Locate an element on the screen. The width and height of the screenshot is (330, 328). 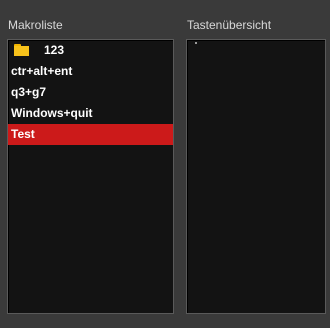
list-item-label: 123 is located at coordinates (54, 50).